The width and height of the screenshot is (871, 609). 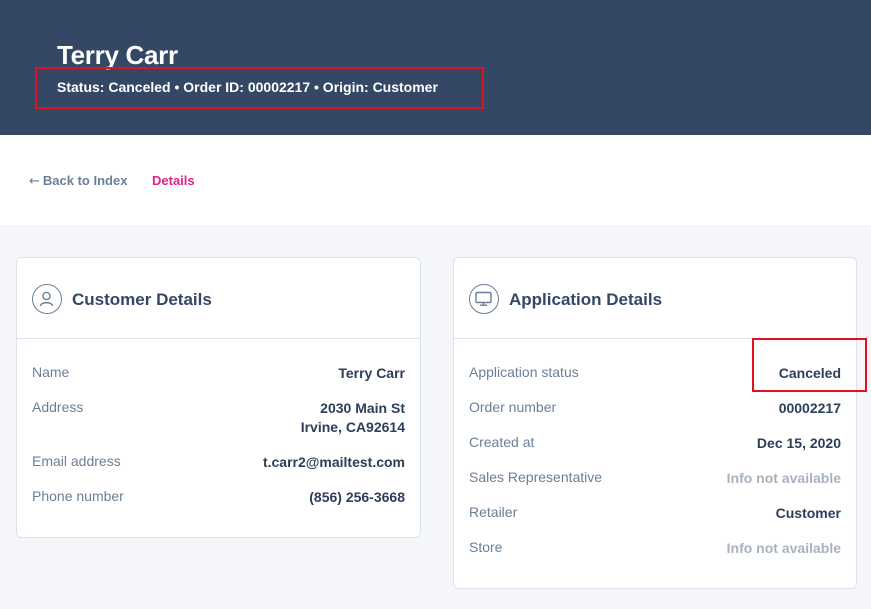 What do you see at coordinates (371, 373) in the screenshot?
I see `field-value: Terry Carr` at bounding box center [371, 373].